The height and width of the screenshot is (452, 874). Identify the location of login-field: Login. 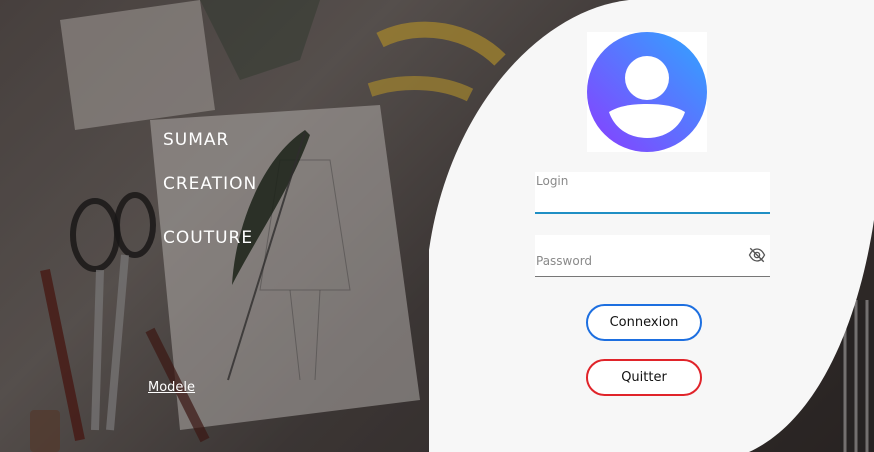
(652, 193).